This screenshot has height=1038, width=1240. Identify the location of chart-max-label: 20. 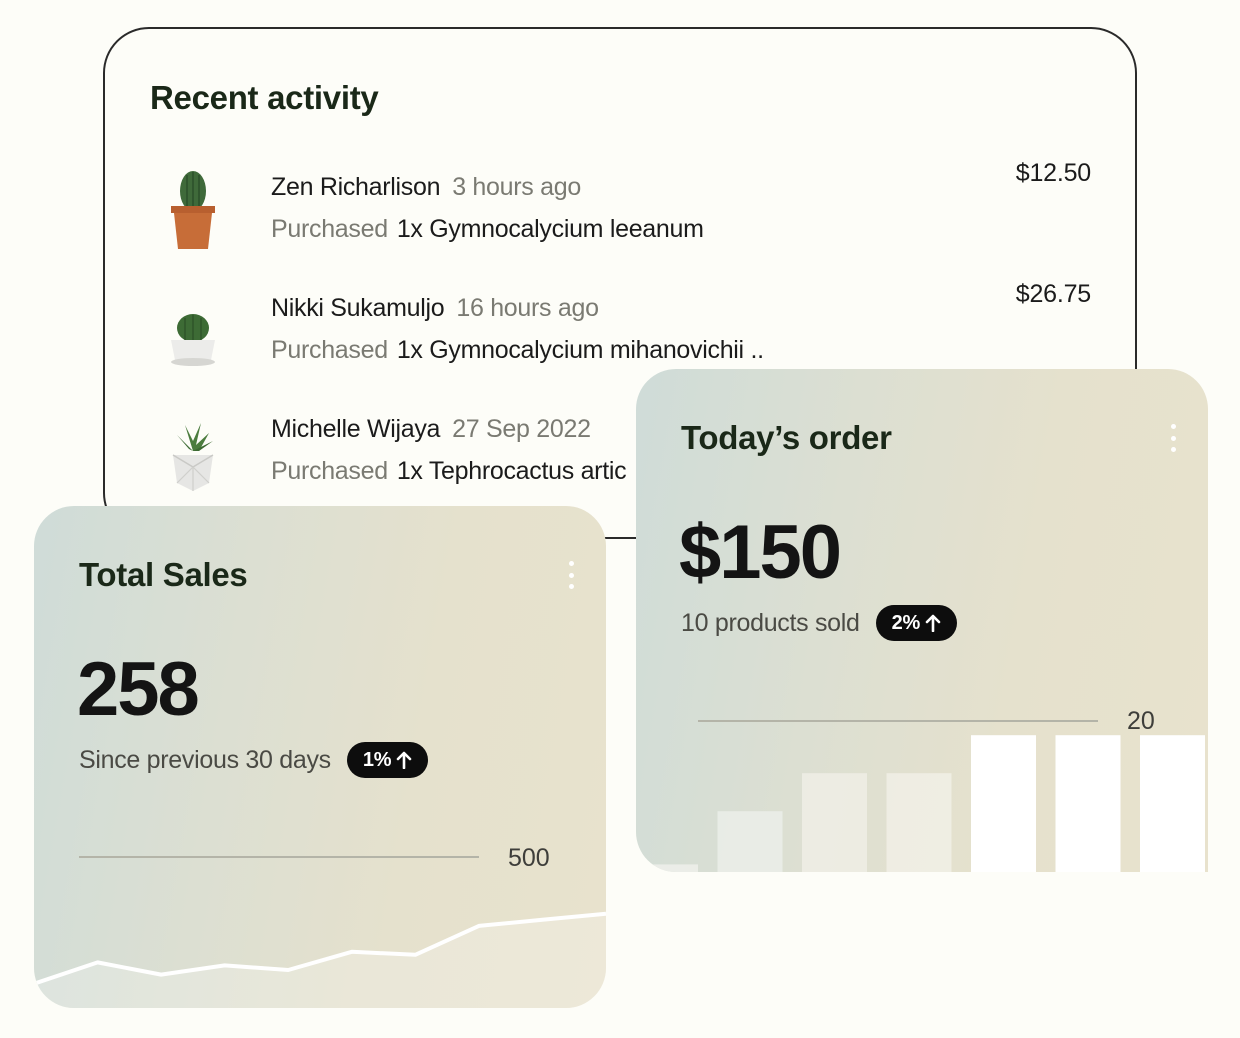
(1141, 721).